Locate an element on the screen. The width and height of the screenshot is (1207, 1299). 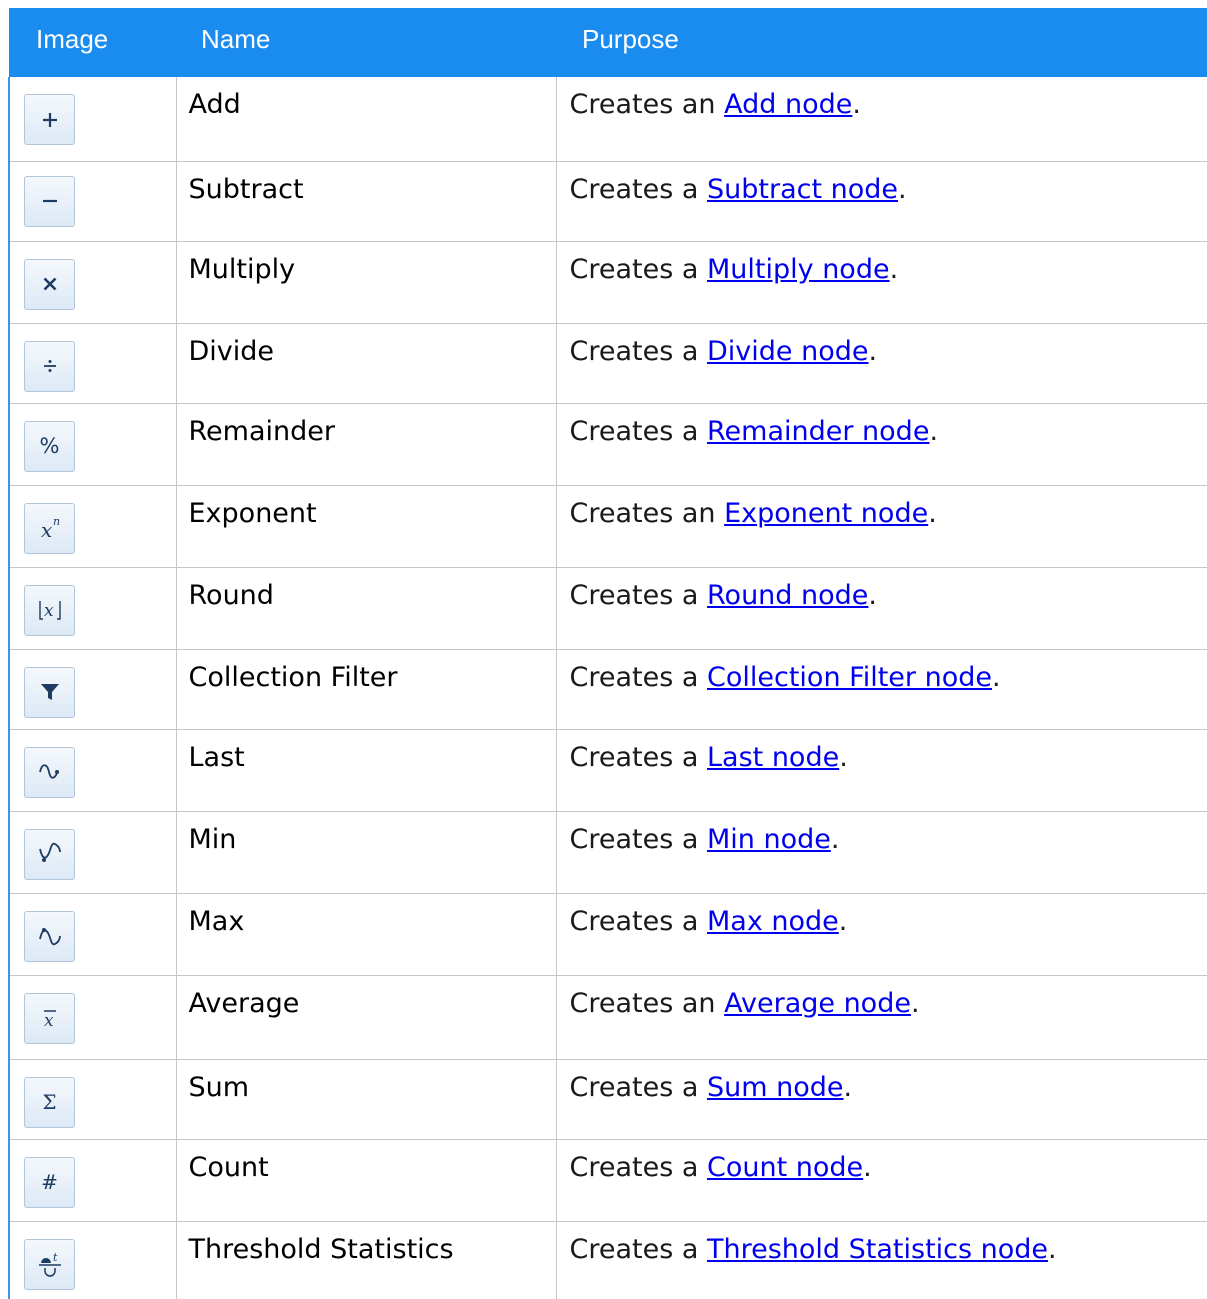
node-purpose: Creates a Min node. is located at coordinates (881, 852).